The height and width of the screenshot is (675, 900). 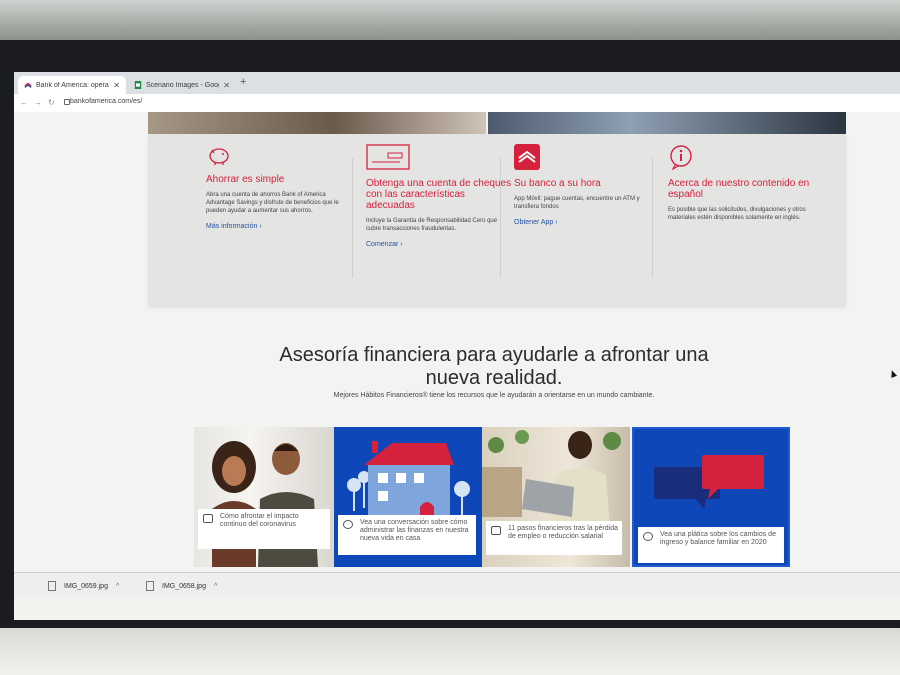 What do you see at coordinates (457, 584) in the screenshot?
I see `downloads-bar: IMG_0659.jpg ^ IMG_0658.jpg ^` at bounding box center [457, 584].